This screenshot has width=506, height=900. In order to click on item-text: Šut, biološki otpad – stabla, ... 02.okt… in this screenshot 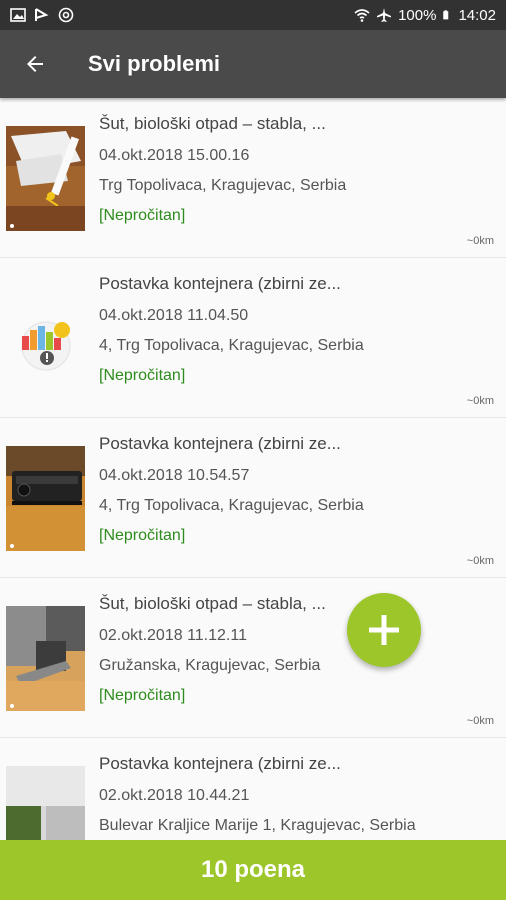, I will do `click(296, 652)`.